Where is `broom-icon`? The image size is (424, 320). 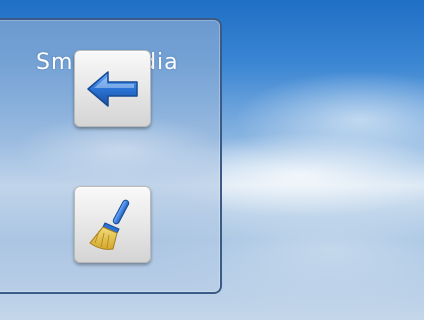 broom-icon is located at coordinates (109, 224).